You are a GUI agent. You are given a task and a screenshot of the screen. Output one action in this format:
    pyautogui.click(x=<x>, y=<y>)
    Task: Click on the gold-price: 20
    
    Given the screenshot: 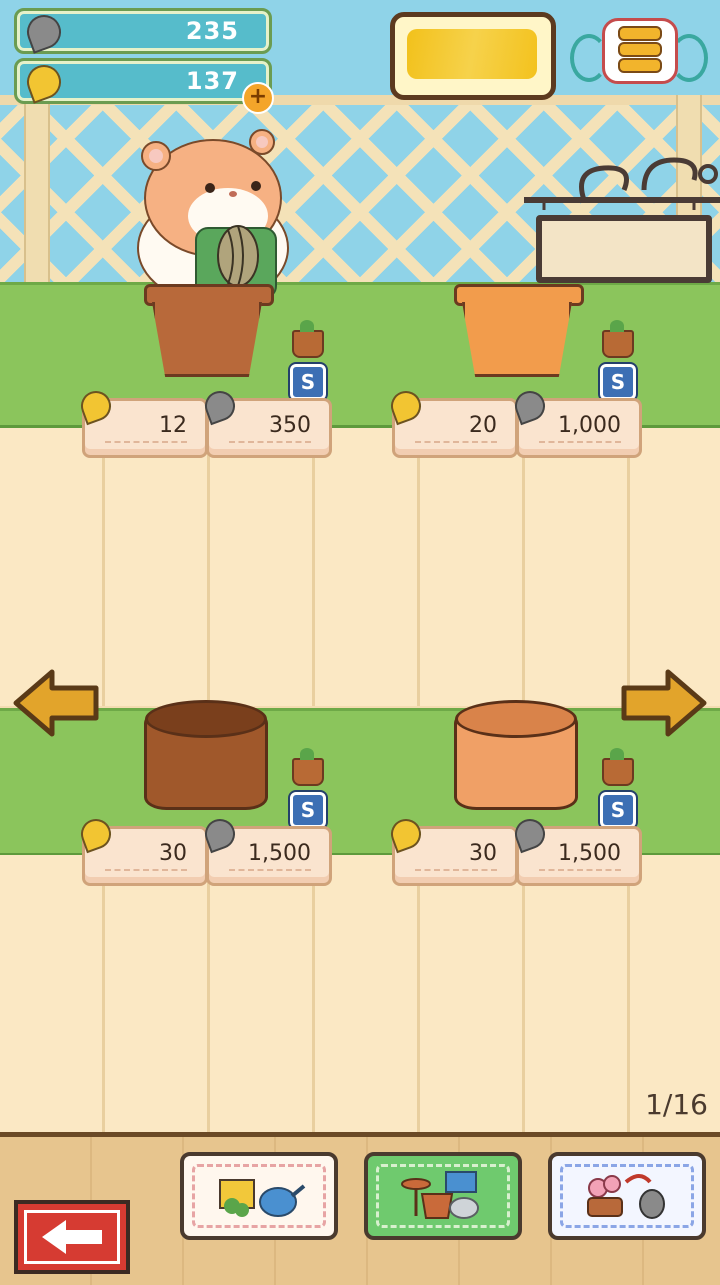 What is the action you would take?
    pyautogui.click(x=483, y=425)
    